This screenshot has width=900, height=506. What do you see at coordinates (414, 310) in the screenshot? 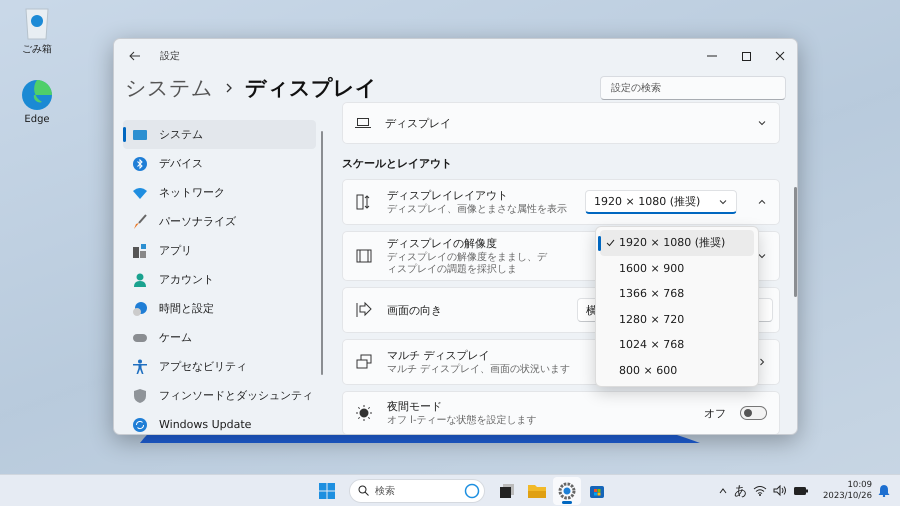
I see `setting-title: 画面の向き` at bounding box center [414, 310].